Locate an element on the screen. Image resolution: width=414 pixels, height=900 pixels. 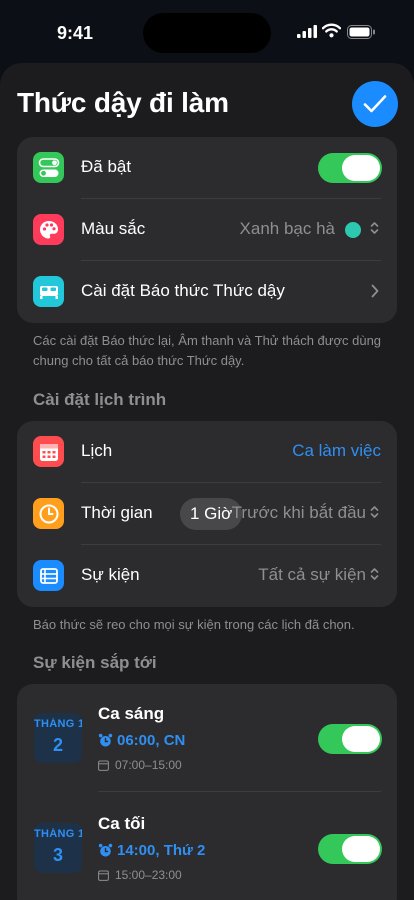
chevron-right-icon is located at coordinates (375, 291).